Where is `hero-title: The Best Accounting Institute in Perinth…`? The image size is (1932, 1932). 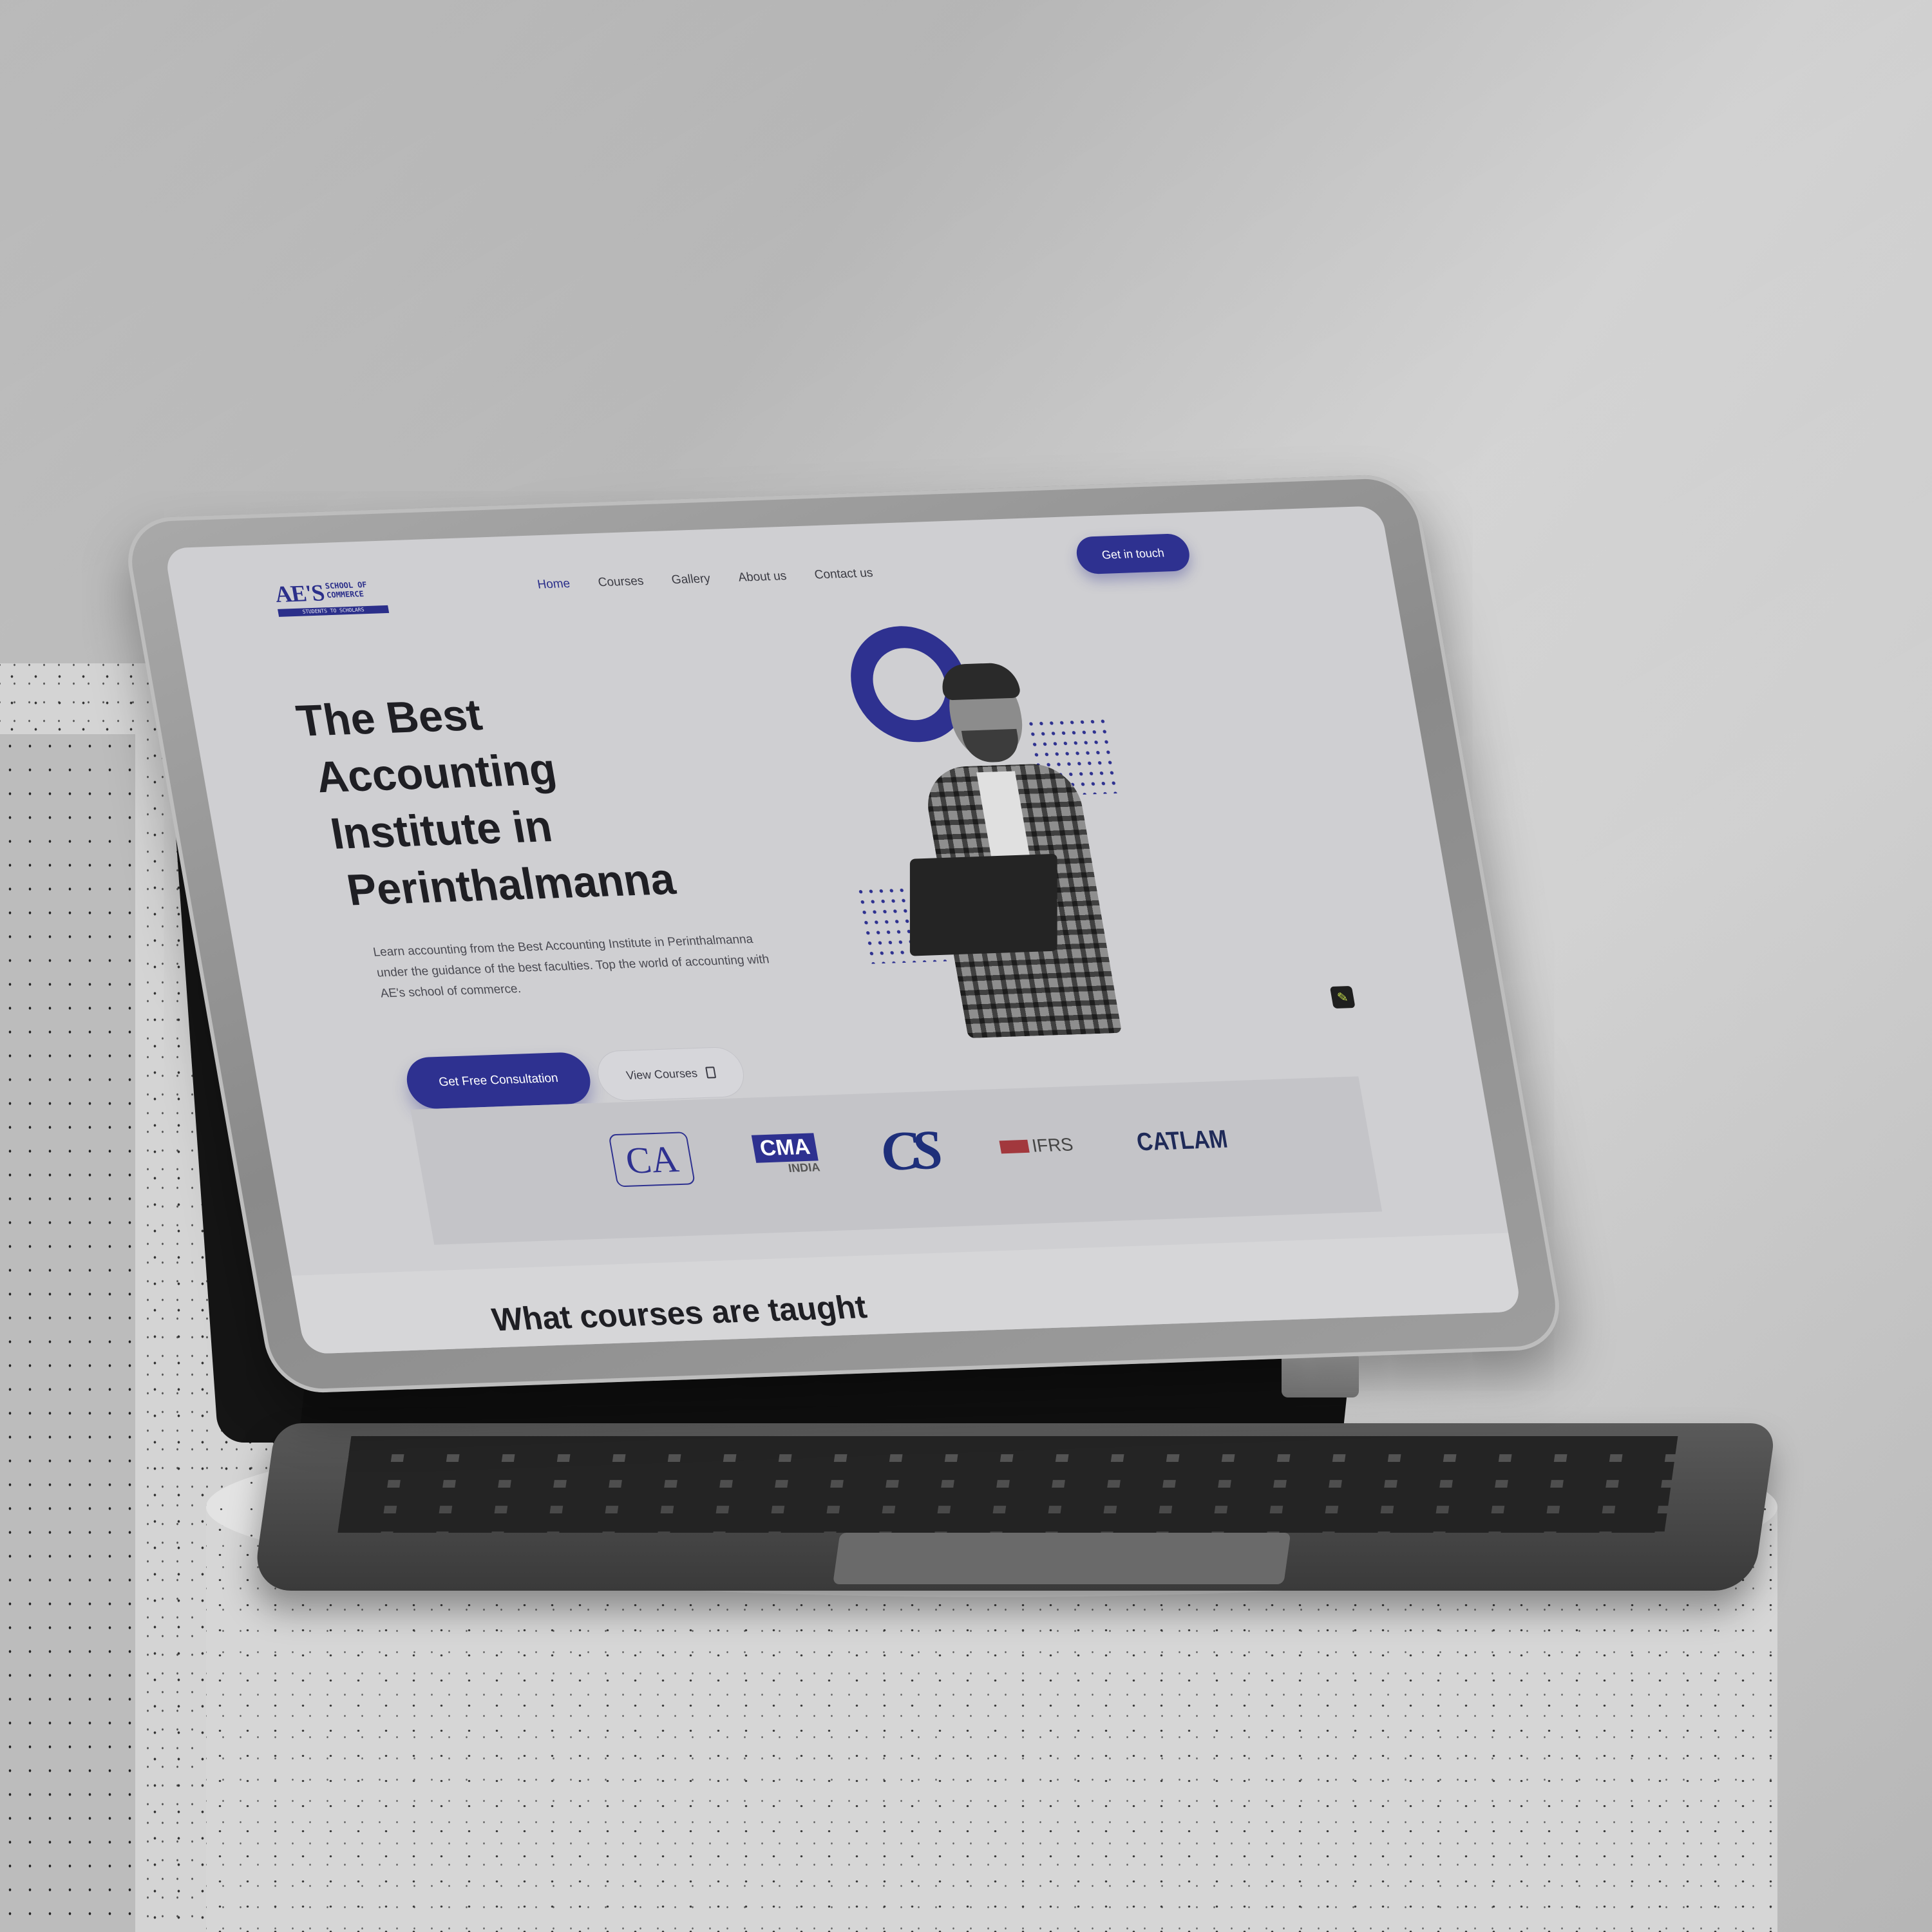
hero-title: The Best Accounting Institute in Perinth… is located at coordinates (537, 798).